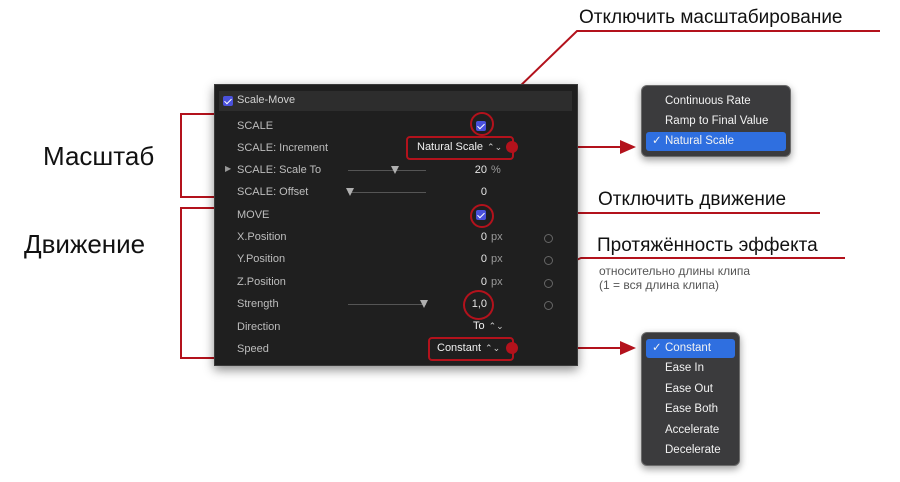 The image size is (900, 482). Describe the element at coordinates (690, 368) in the screenshot. I see `menu-item-ease-in: Ease In` at that location.